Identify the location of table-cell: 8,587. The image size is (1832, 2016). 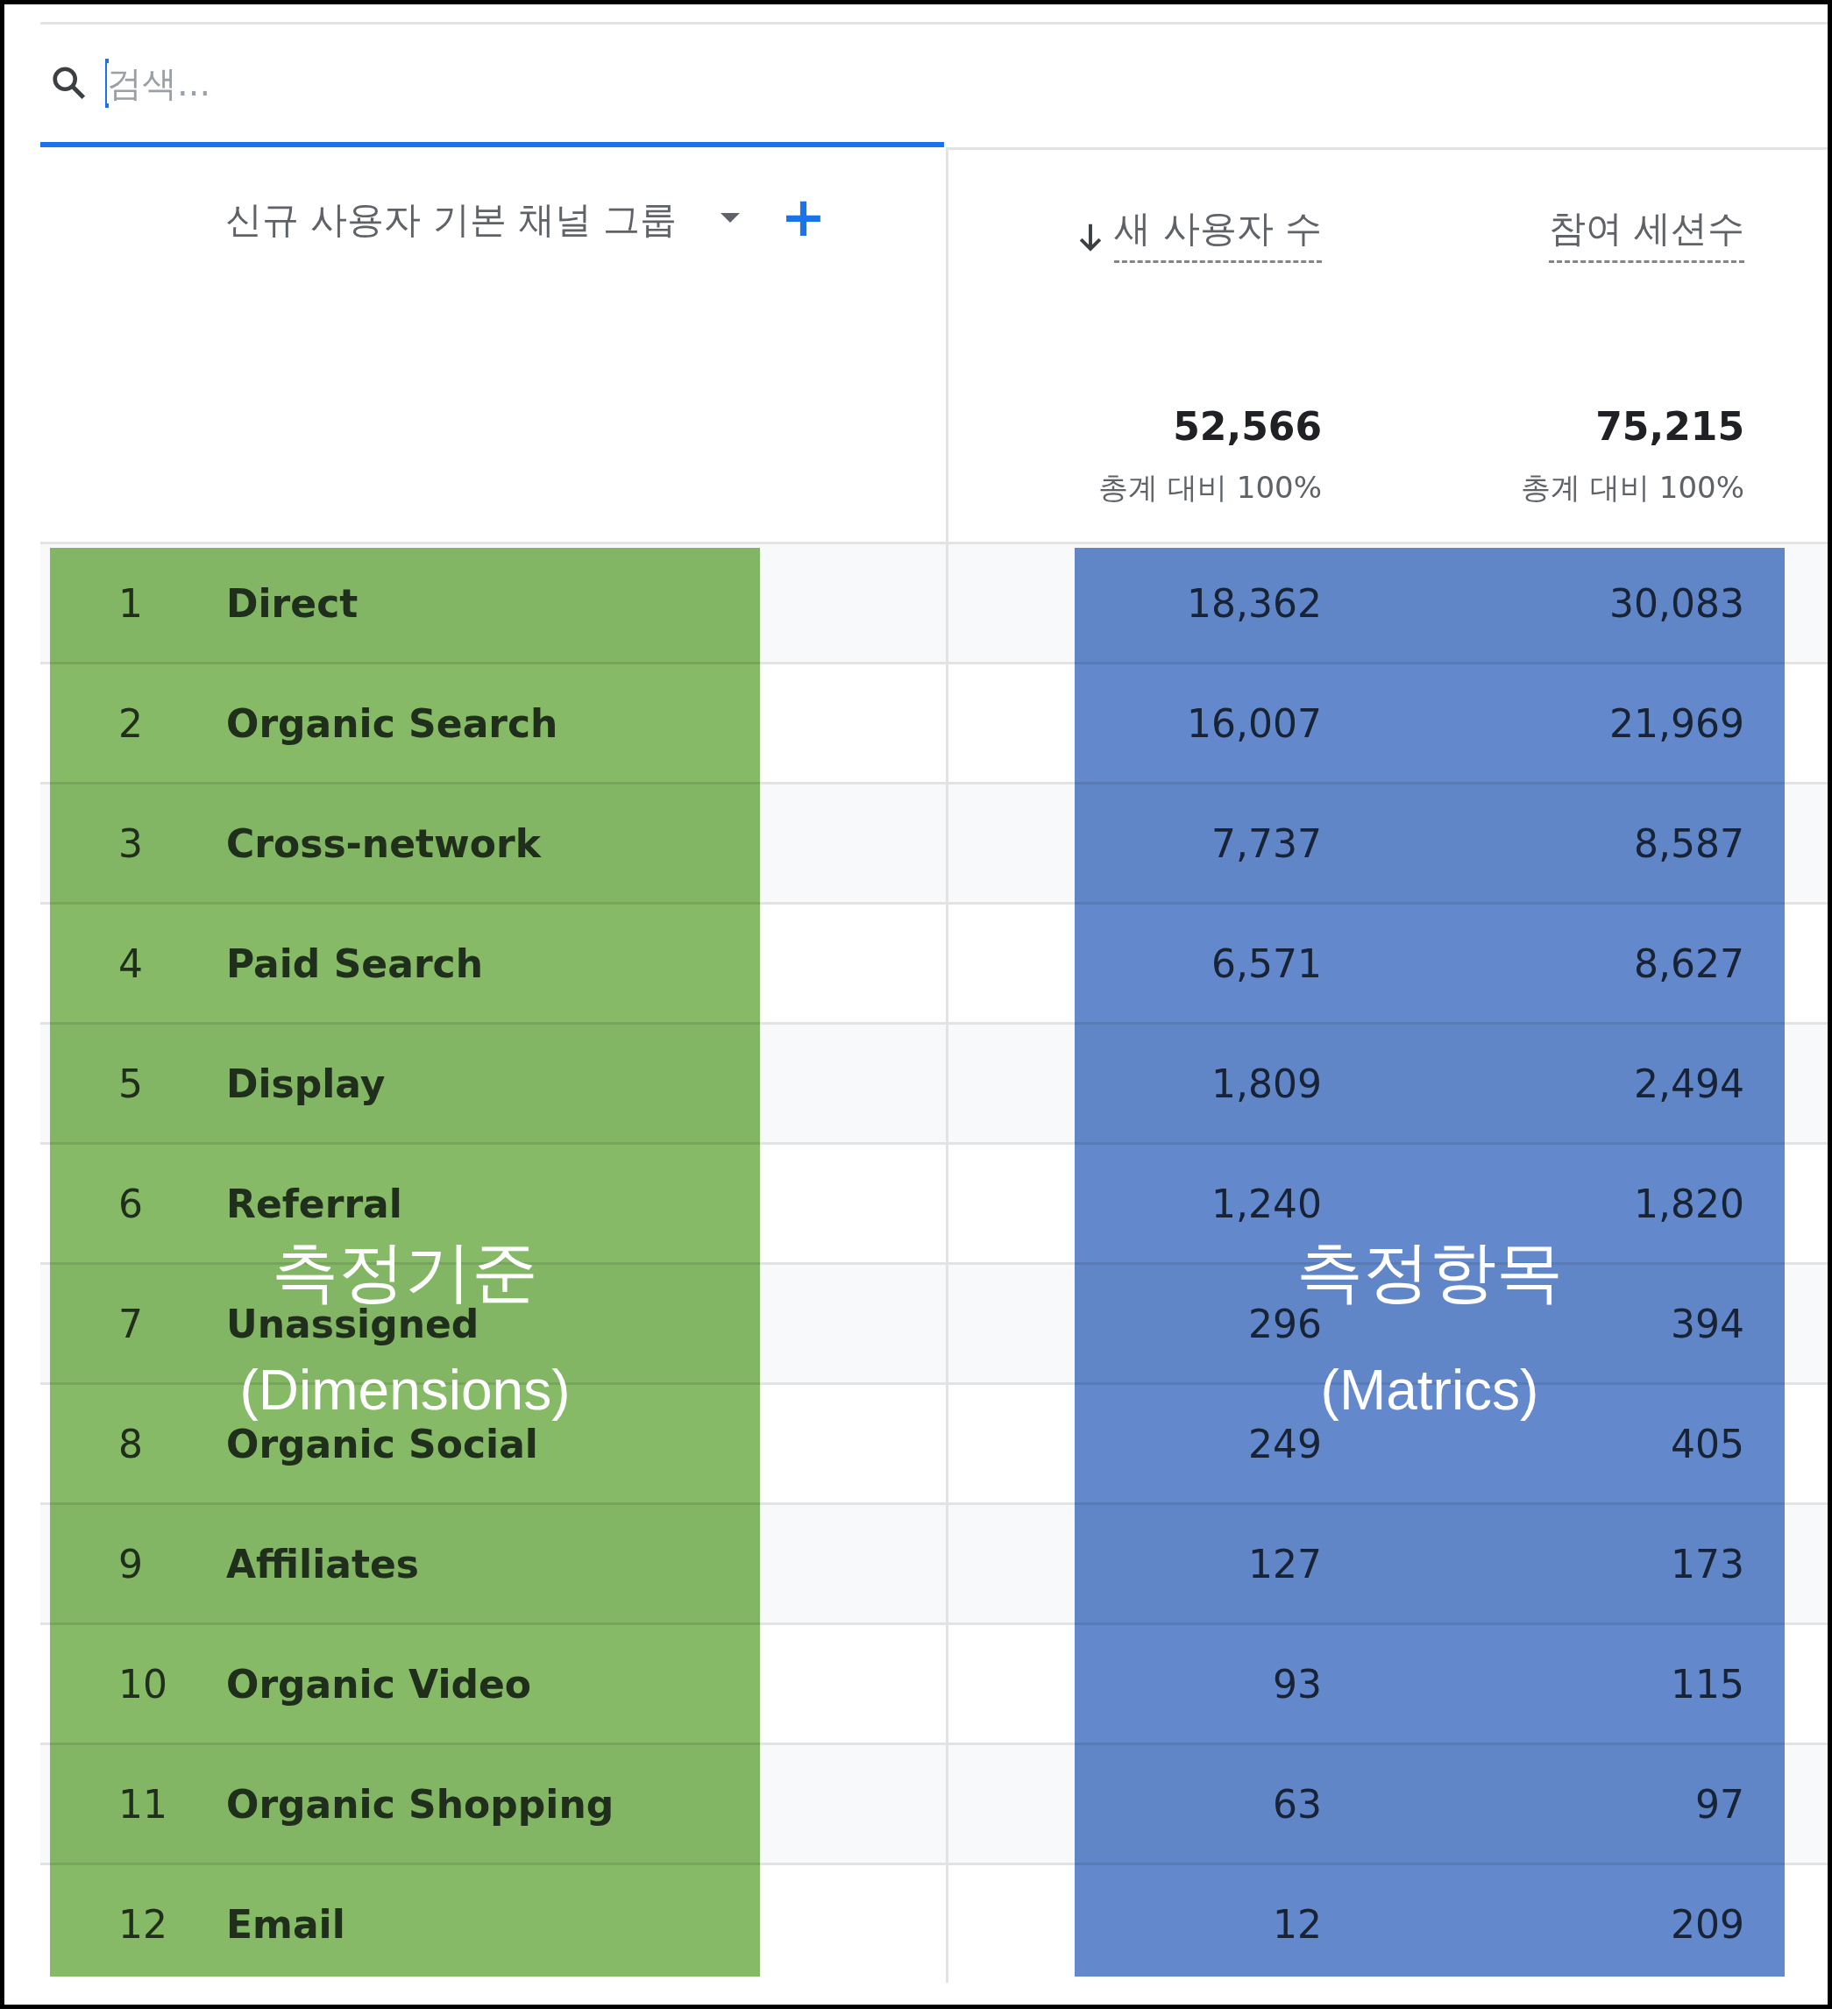
(1689, 843).